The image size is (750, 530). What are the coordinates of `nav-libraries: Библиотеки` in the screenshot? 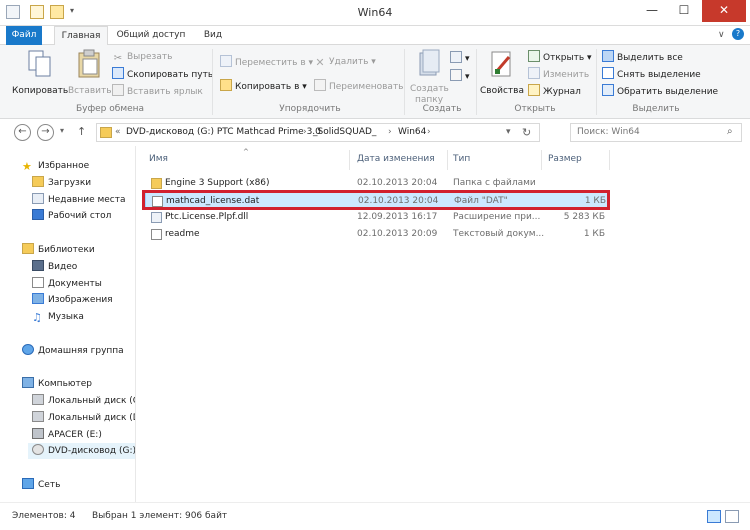 It's located at (58, 250).